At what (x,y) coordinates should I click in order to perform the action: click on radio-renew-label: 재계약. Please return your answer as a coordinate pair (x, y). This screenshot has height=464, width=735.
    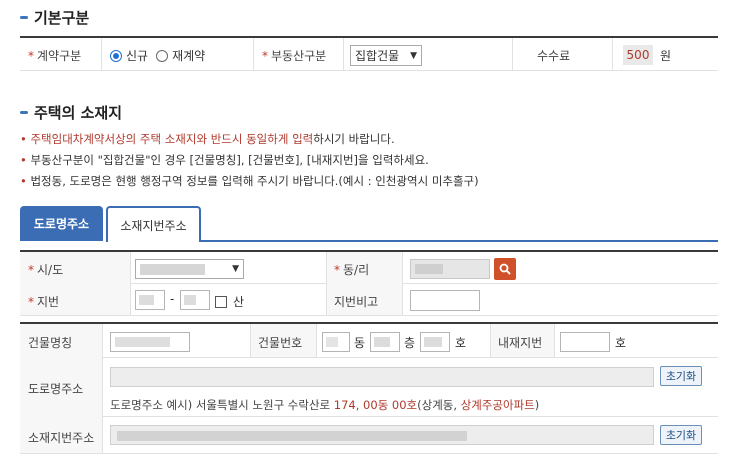
    Looking at the image, I should click on (188, 55).